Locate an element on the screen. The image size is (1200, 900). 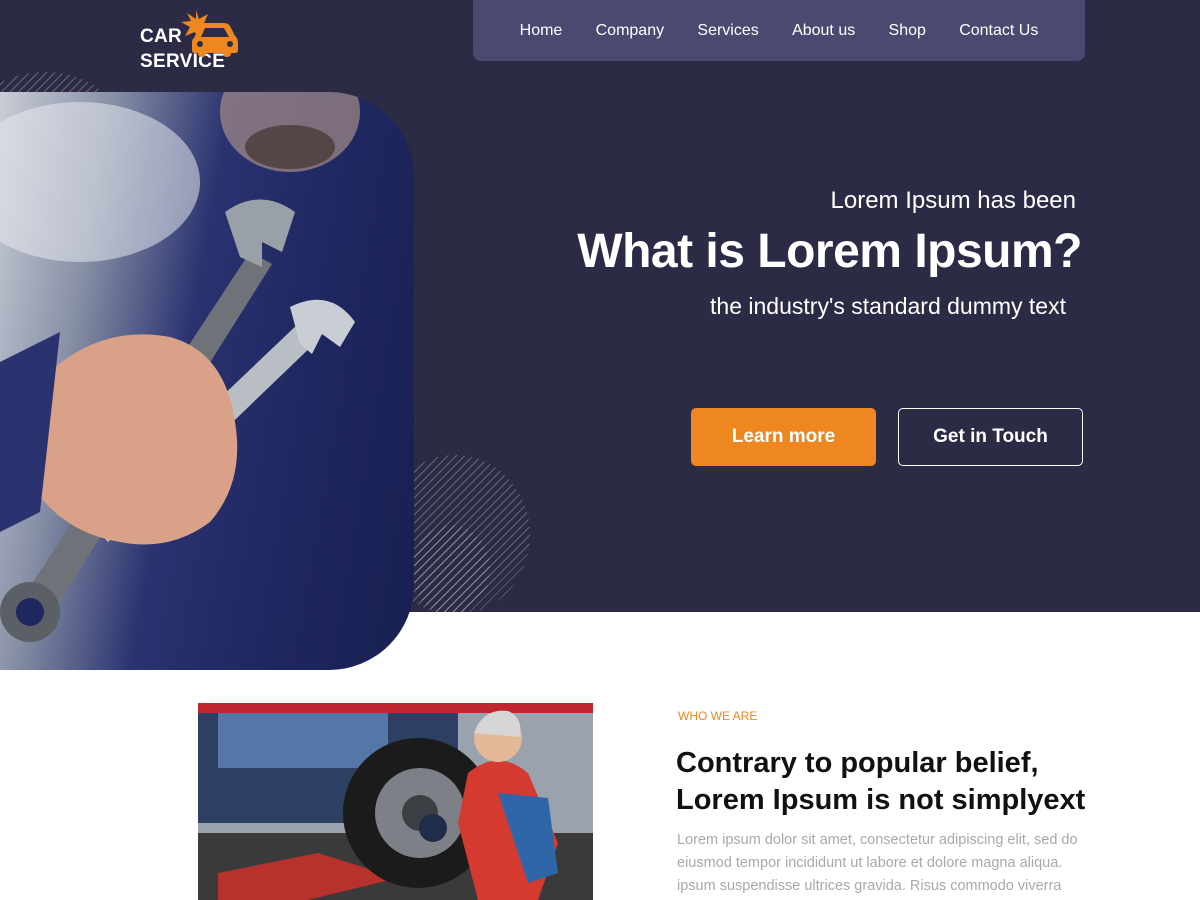
hero-description: the industry's standard dummy text is located at coordinates (888, 306).